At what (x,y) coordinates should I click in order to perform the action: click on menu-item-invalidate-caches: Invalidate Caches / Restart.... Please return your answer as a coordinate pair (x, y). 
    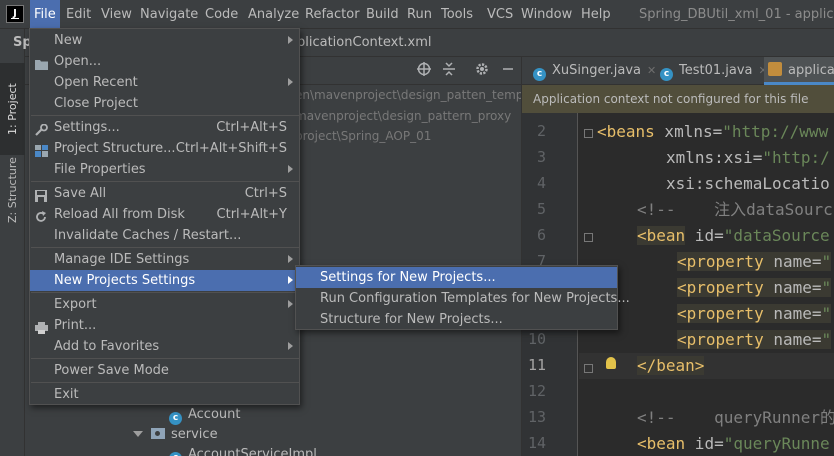
    Looking at the image, I should click on (164, 235).